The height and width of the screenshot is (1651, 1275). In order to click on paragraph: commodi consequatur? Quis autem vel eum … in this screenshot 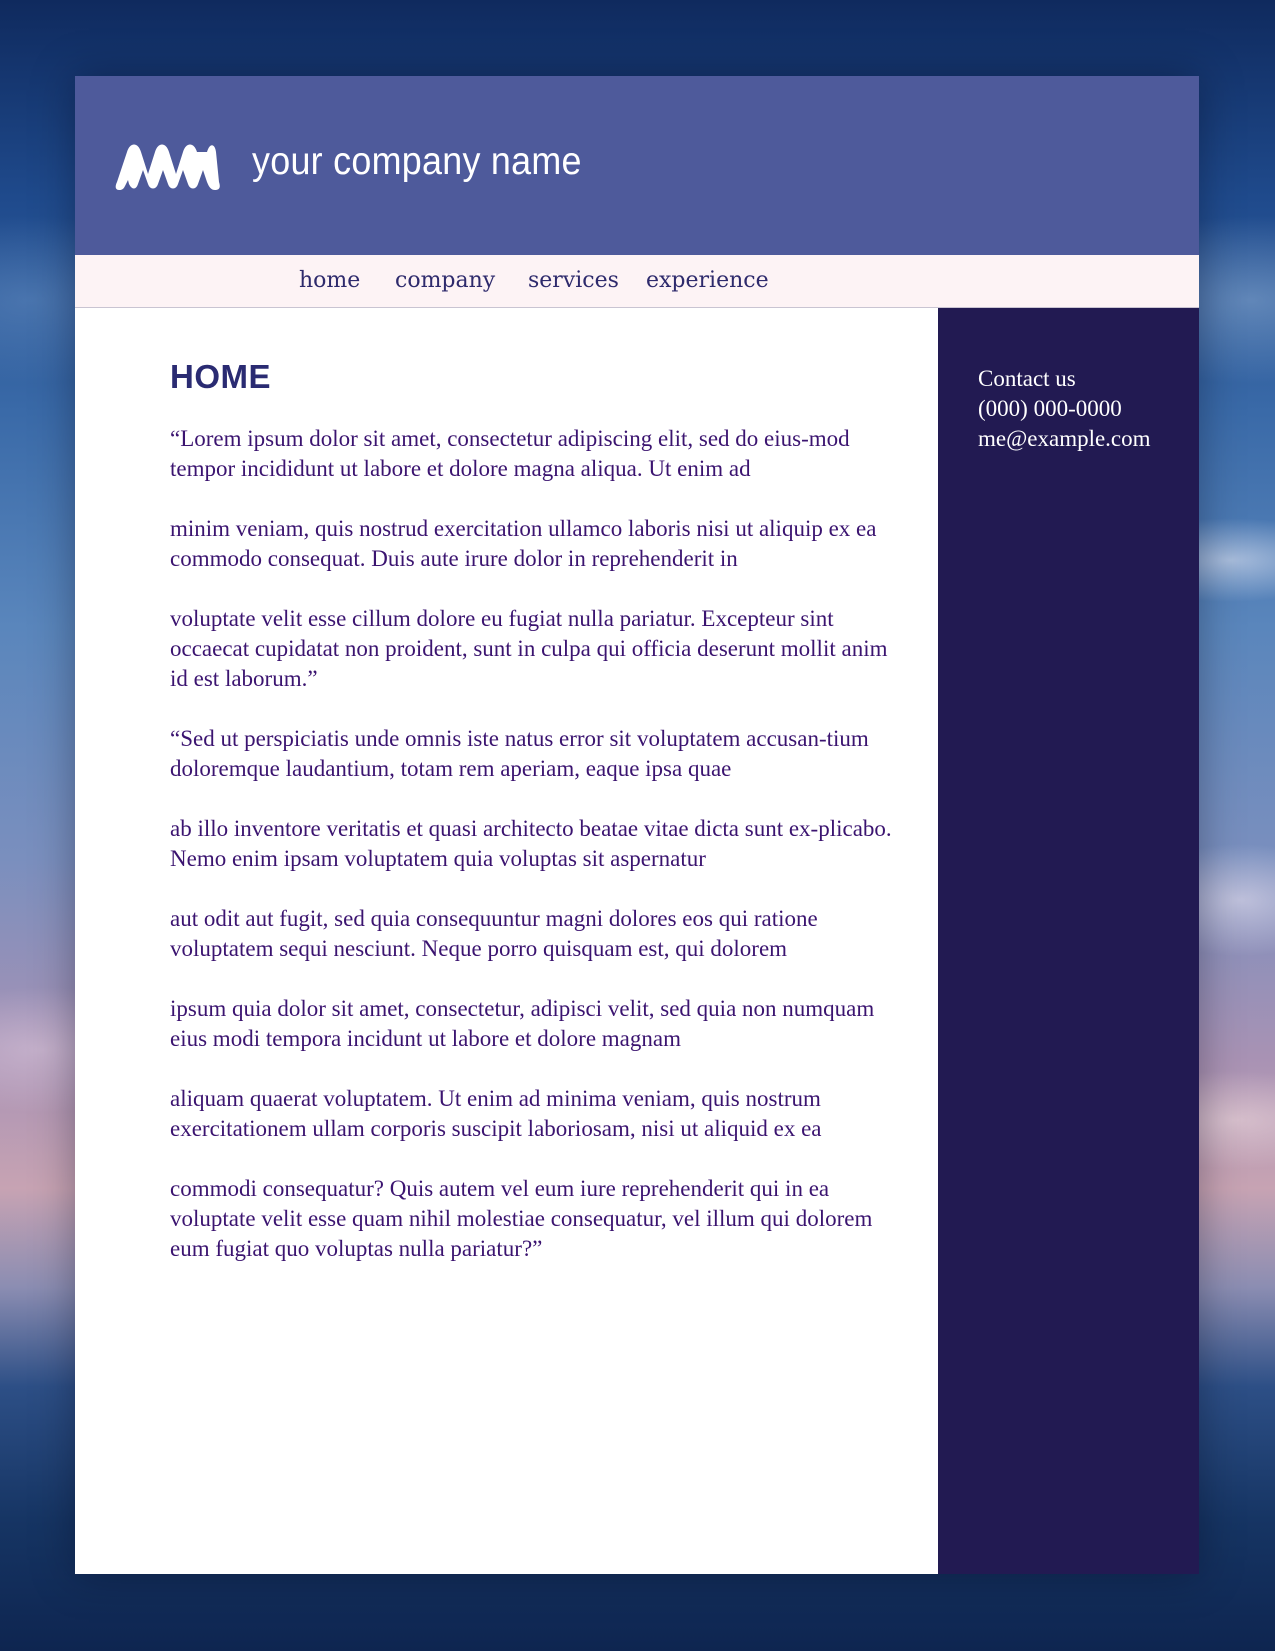, I will do `click(521, 1218)`.